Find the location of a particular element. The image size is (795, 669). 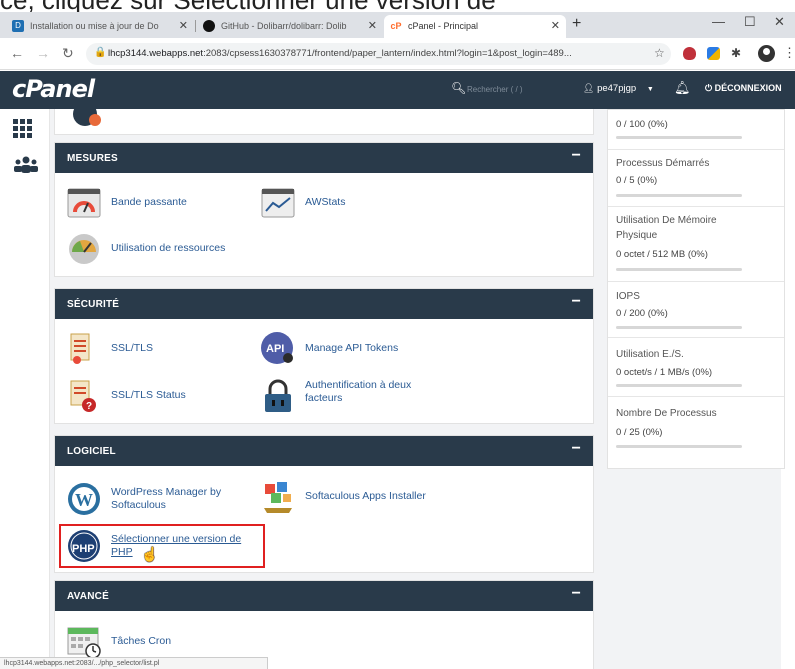

back-icon: ← is located at coordinates (17, 53).